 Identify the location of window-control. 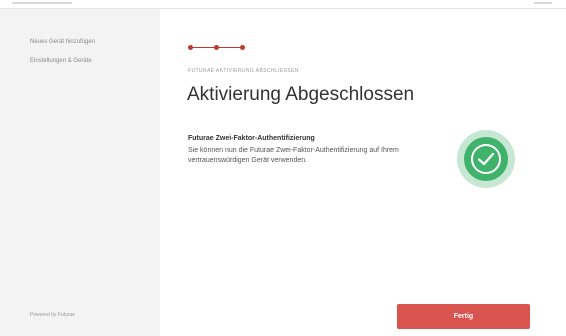
(543, 3).